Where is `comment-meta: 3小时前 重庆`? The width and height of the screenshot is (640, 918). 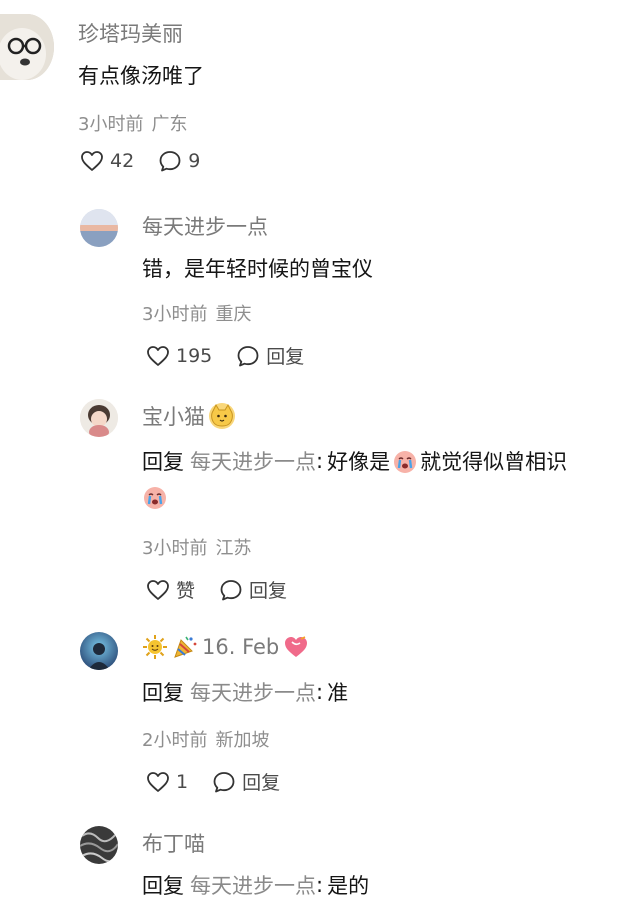
comment-meta: 3小时前 重庆 is located at coordinates (196, 313).